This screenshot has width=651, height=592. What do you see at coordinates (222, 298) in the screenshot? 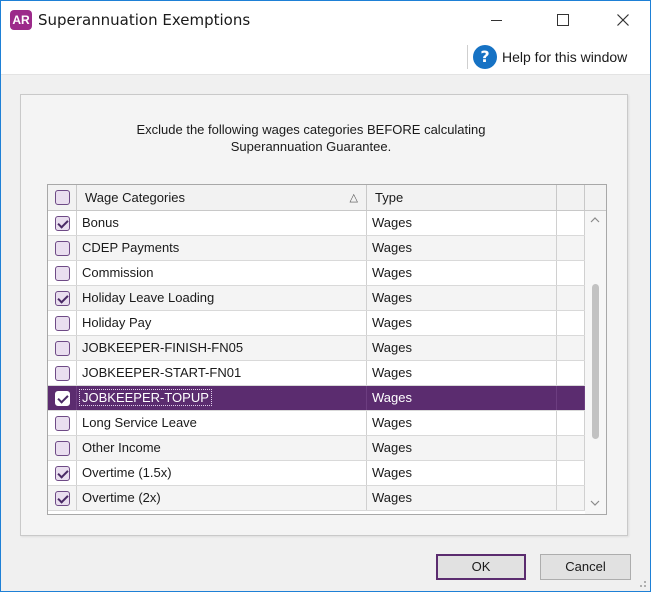
I see `category-cell: Holiday Leave Loading` at bounding box center [222, 298].